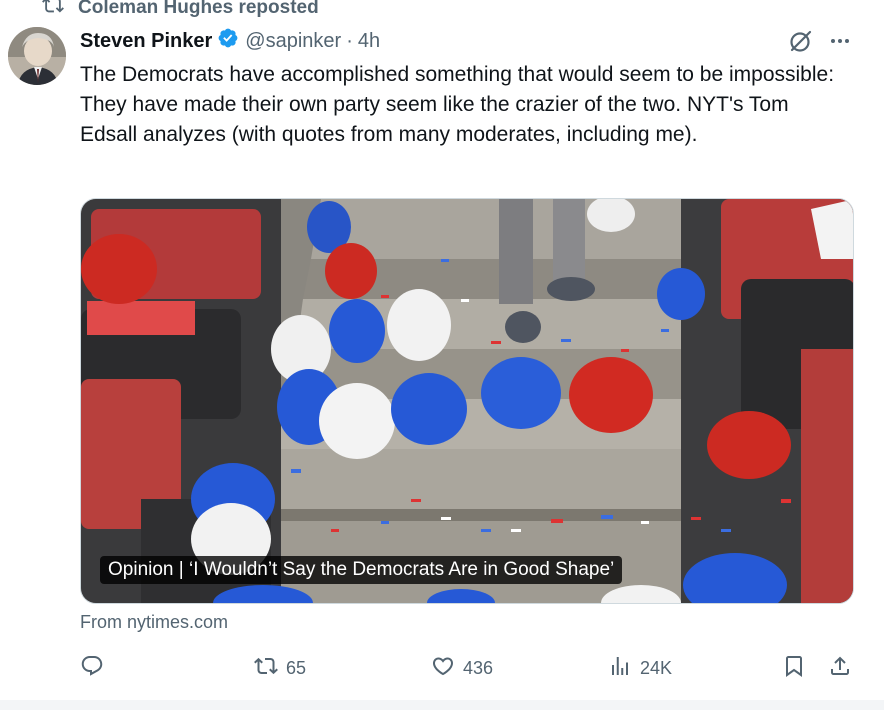 This screenshot has width=884, height=710. I want to click on reply-button, so click(96, 668).